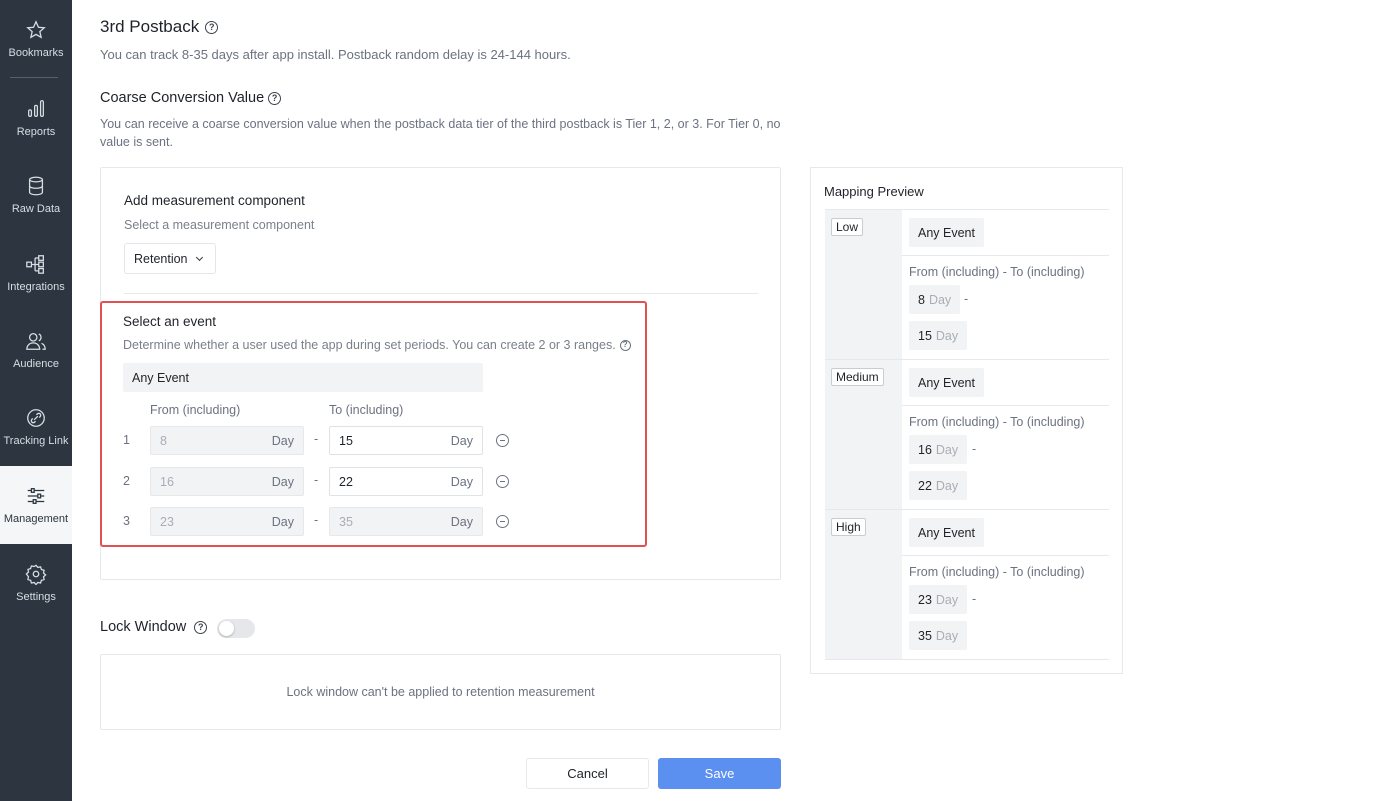 This screenshot has height=801, width=1400. I want to click on gear-icon, so click(36, 574).